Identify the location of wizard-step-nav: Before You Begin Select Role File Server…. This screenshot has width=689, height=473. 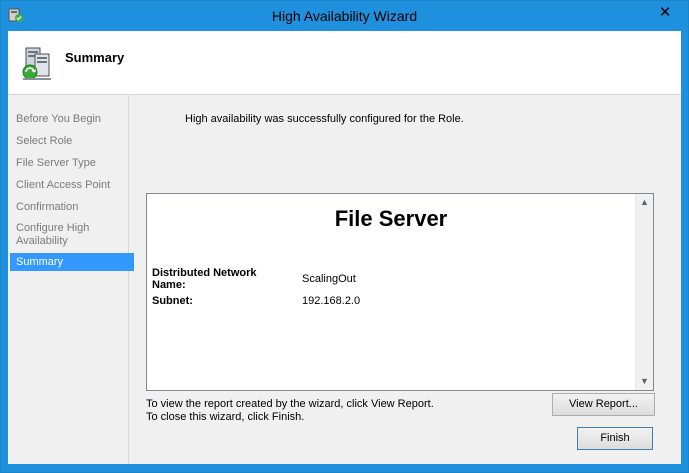
(71, 279).